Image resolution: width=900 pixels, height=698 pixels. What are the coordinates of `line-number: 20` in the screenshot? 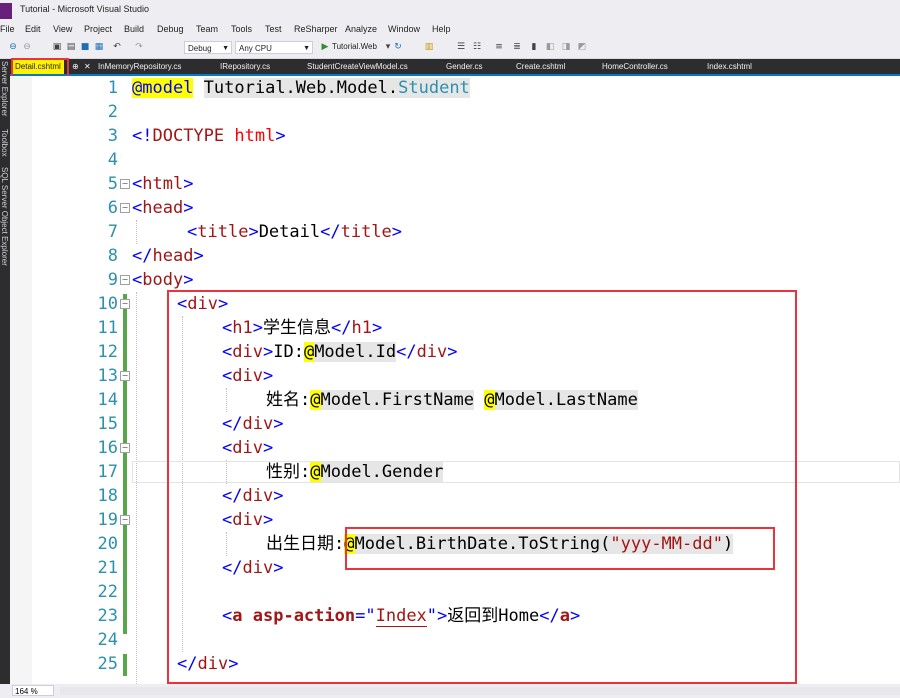 It's located at (107, 544).